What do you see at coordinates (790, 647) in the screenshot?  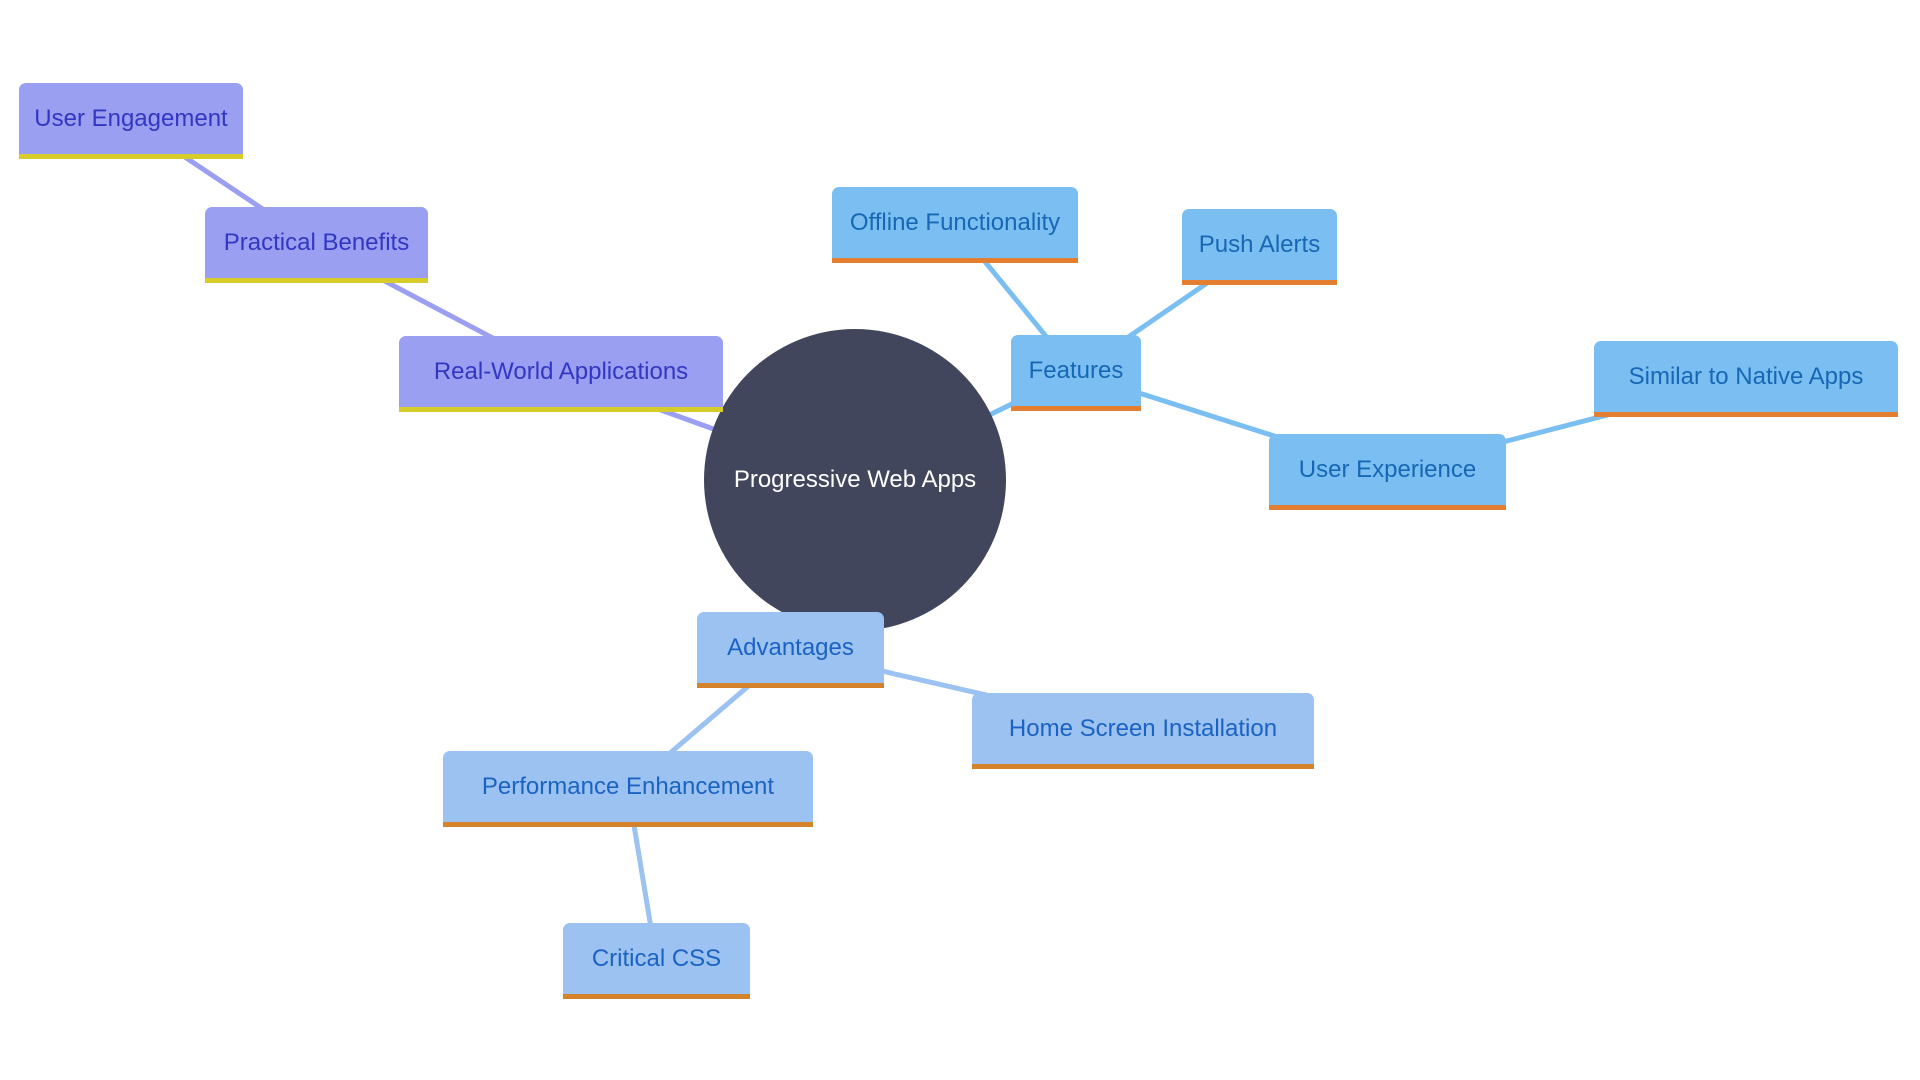 I see `node-label: Advantages` at bounding box center [790, 647].